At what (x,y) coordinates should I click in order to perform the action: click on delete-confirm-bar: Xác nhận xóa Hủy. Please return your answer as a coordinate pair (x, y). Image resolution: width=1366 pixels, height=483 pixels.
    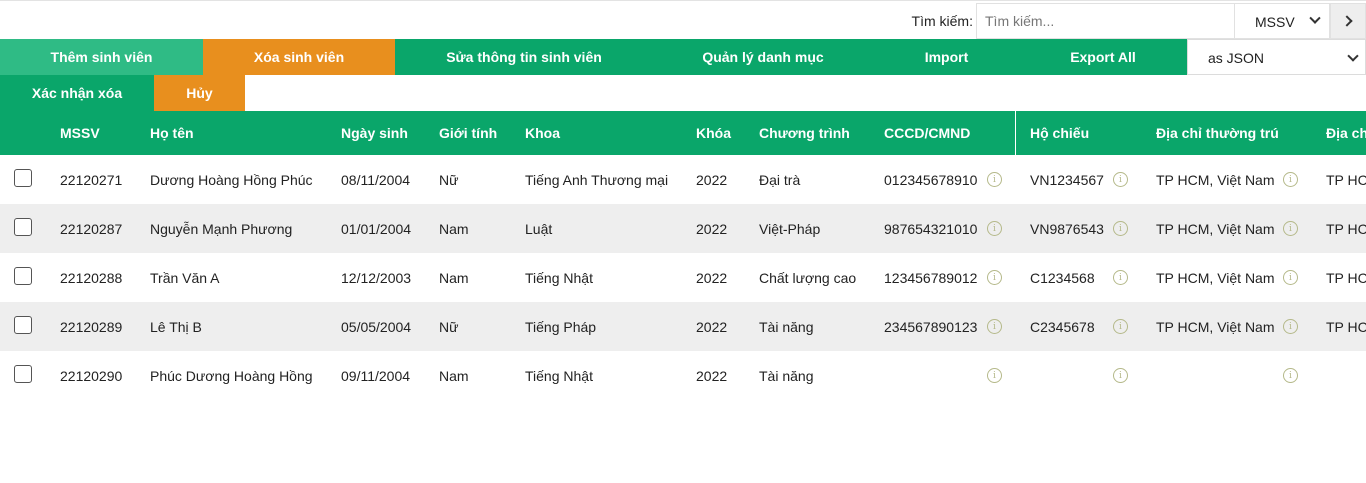
    Looking at the image, I should click on (122, 93).